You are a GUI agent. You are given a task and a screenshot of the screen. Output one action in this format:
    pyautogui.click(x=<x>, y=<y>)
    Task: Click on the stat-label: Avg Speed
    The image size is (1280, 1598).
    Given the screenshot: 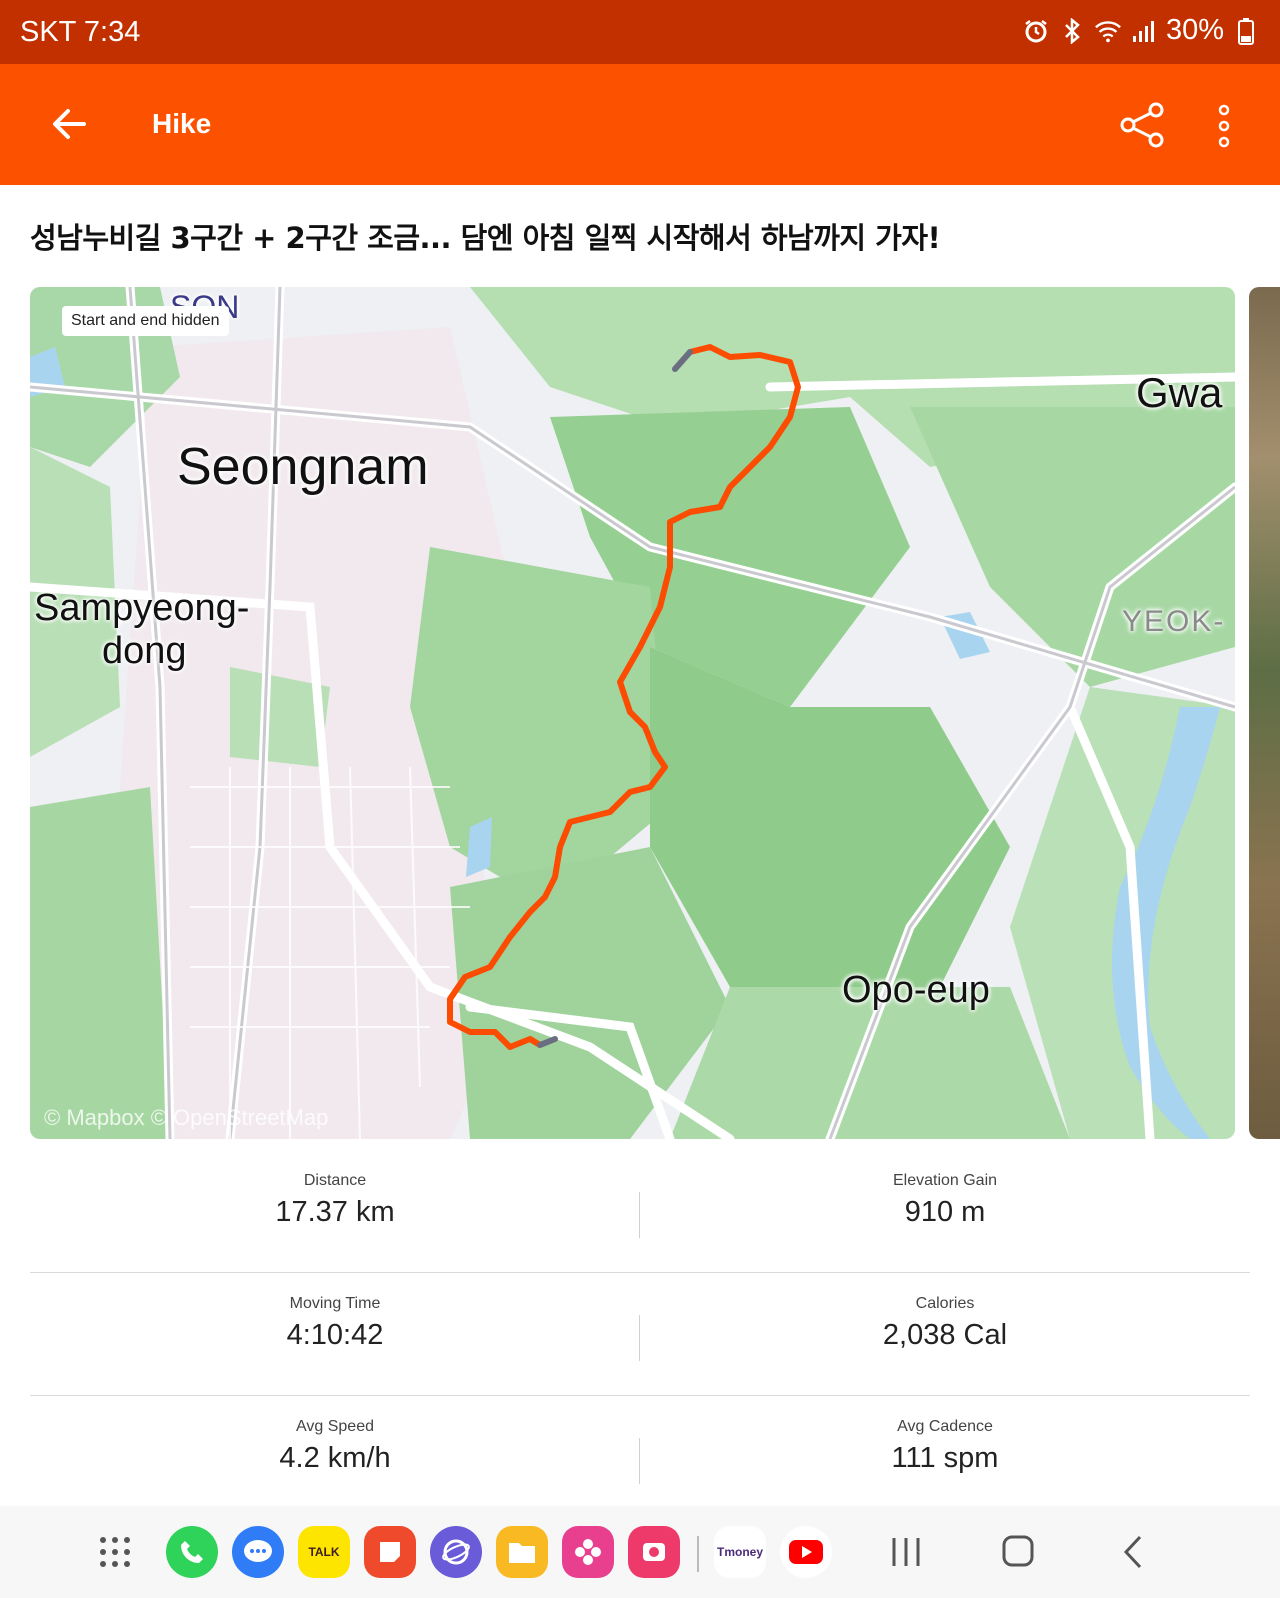 What is the action you would take?
    pyautogui.click(x=335, y=1426)
    